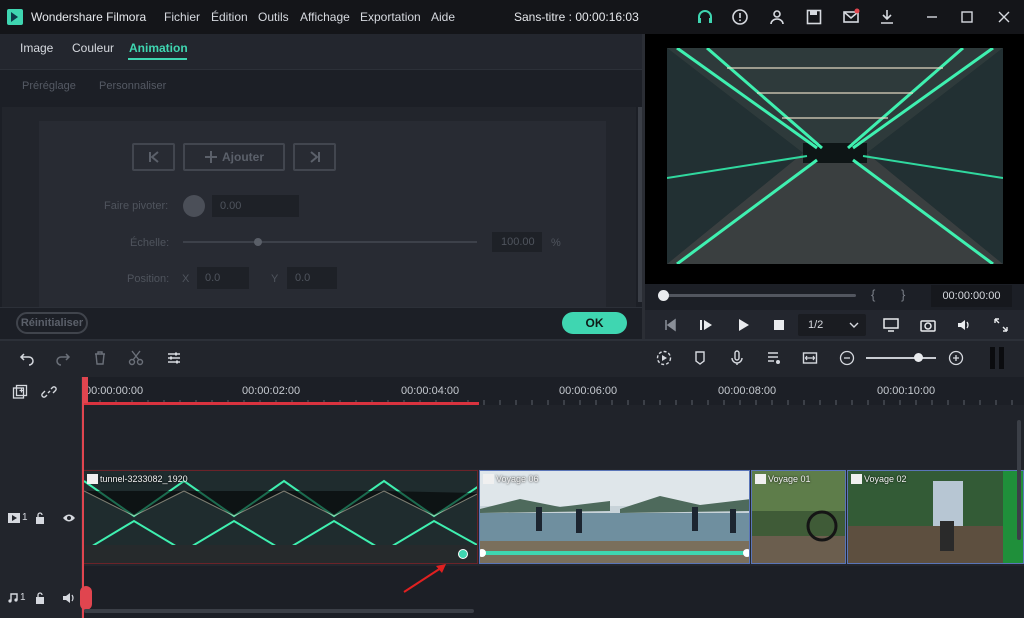 This screenshot has width=1024, height=618. What do you see at coordinates (158, 48) in the screenshot?
I see `tab-animation: Animation` at bounding box center [158, 48].